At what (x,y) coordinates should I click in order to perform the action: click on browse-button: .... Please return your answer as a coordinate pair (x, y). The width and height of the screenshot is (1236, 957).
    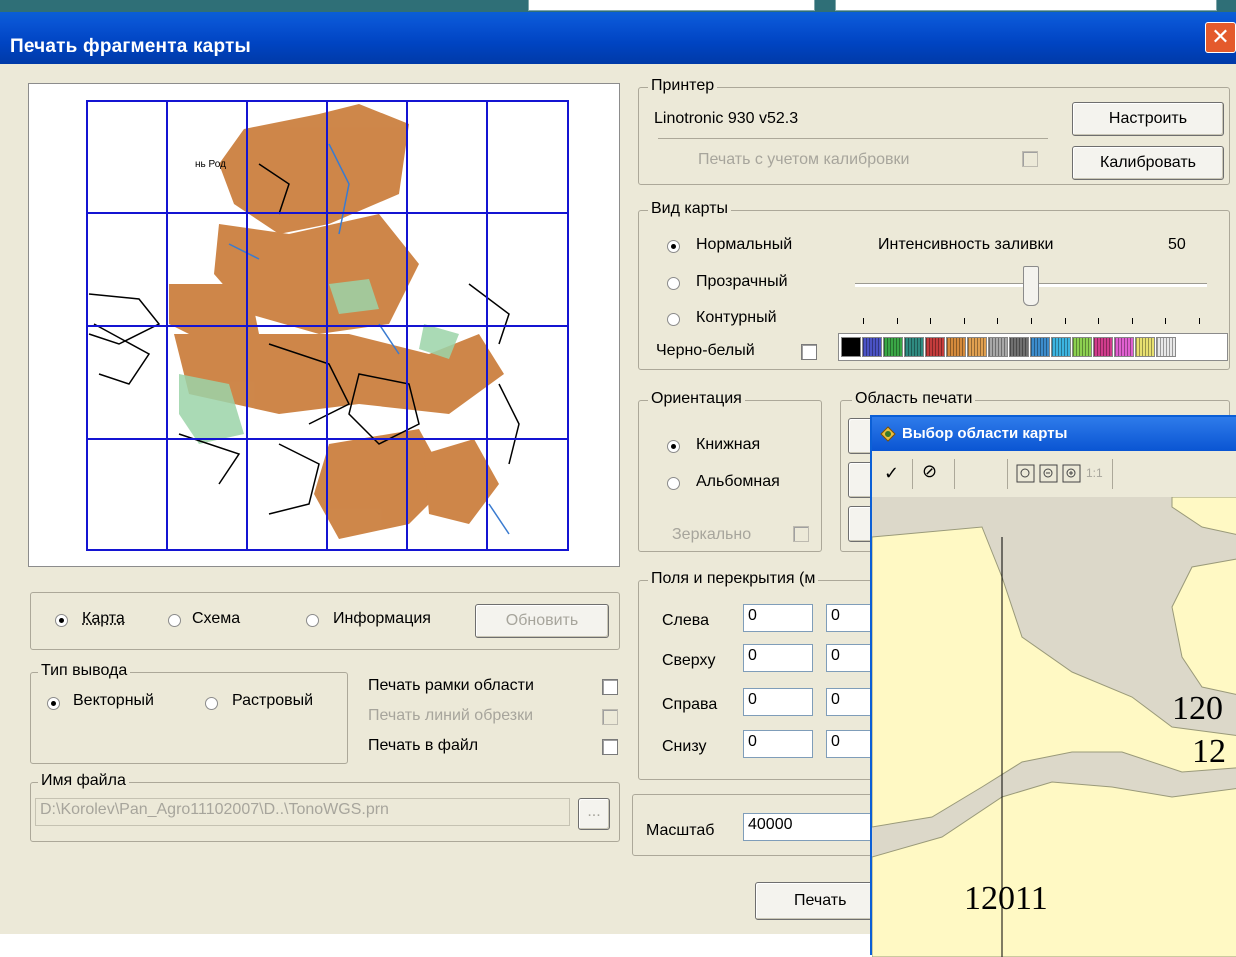
    Looking at the image, I should click on (594, 814).